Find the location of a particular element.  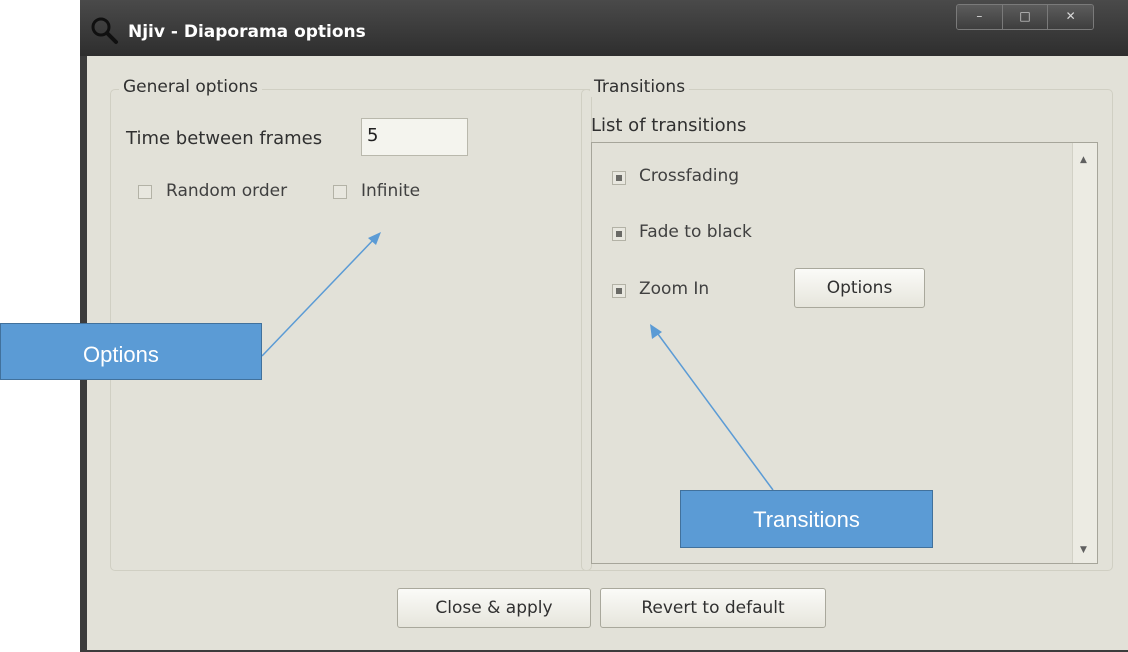

options-callout: Options is located at coordinates (131, 351).